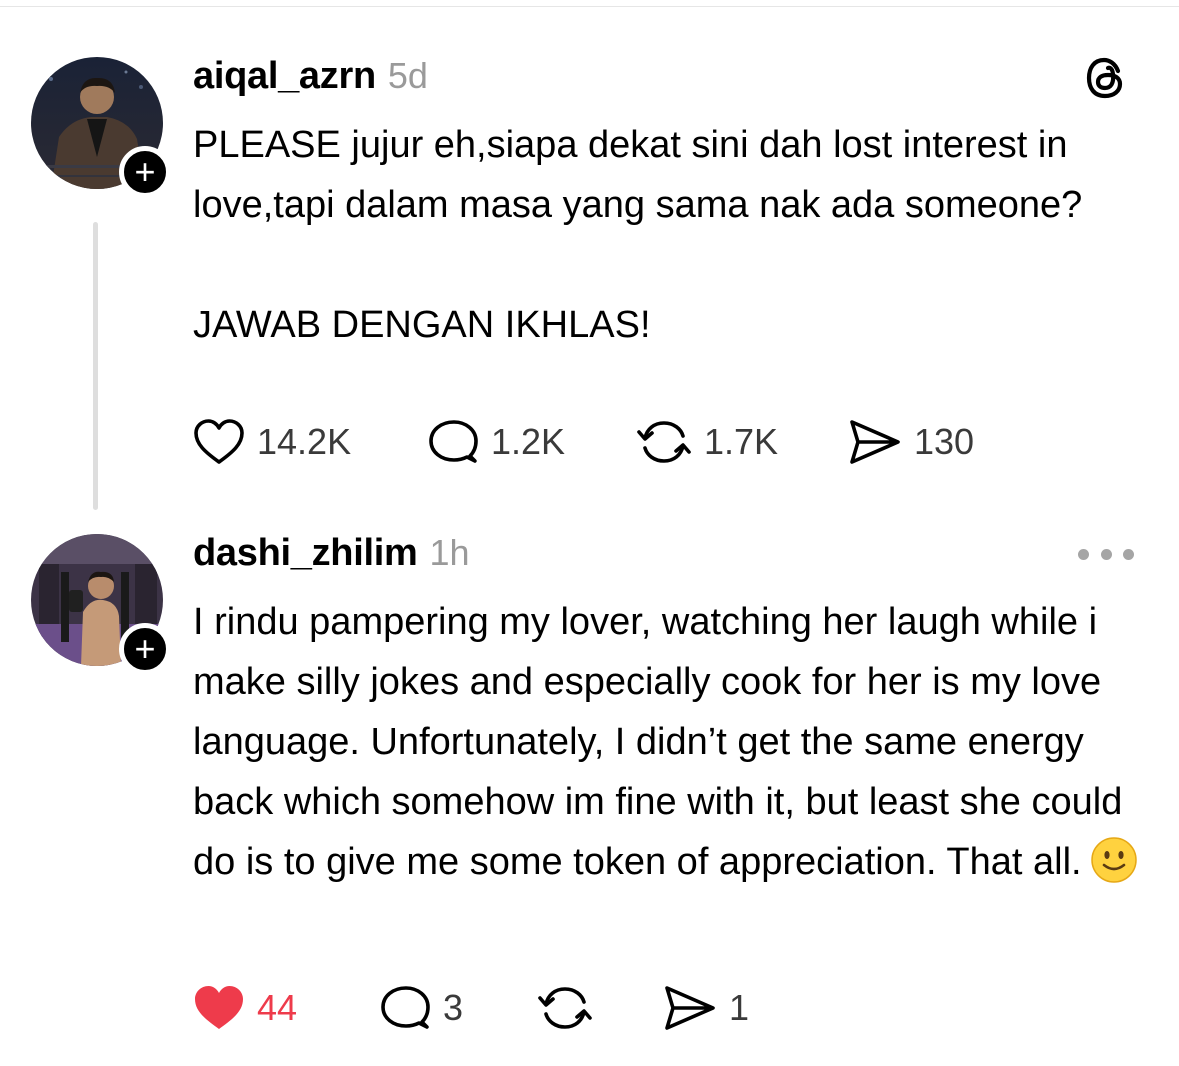  I want to click on heart-filled-icon, so click(219, 1007).